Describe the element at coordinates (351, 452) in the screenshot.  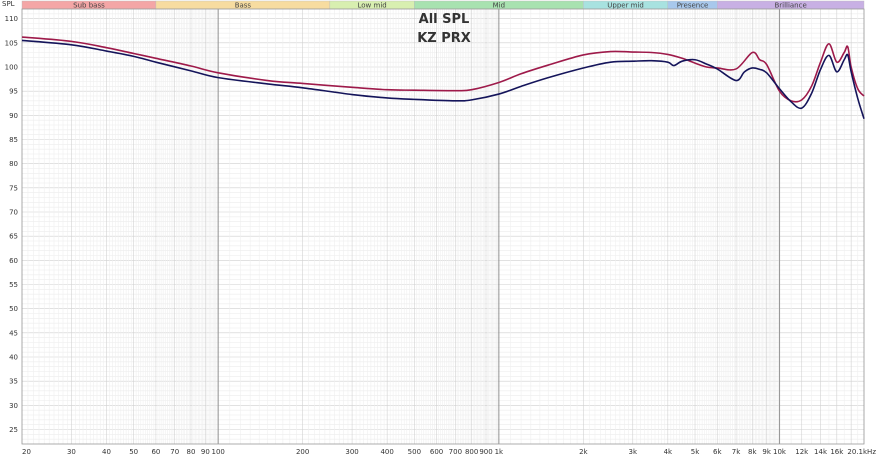
I see `x-tick-label: 300` at that location.